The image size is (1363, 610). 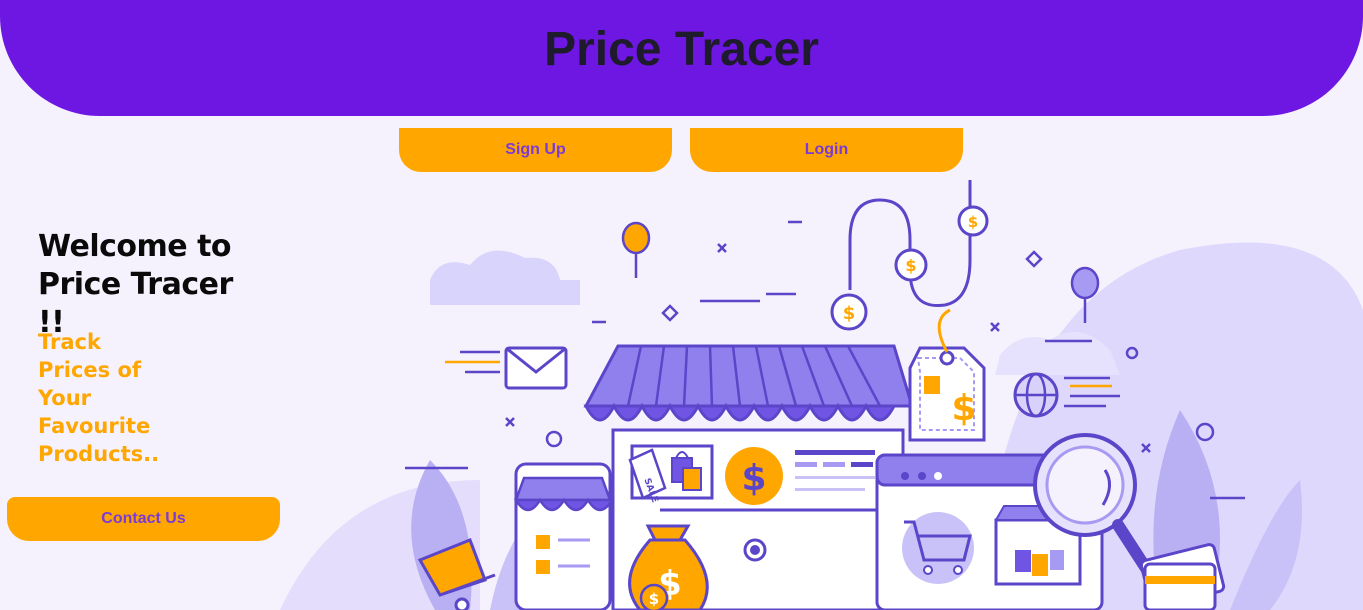 What do you see at coordinates (826, 150) in the screenshot?
I see `login-button: Login` at bounding box center [826, 150].